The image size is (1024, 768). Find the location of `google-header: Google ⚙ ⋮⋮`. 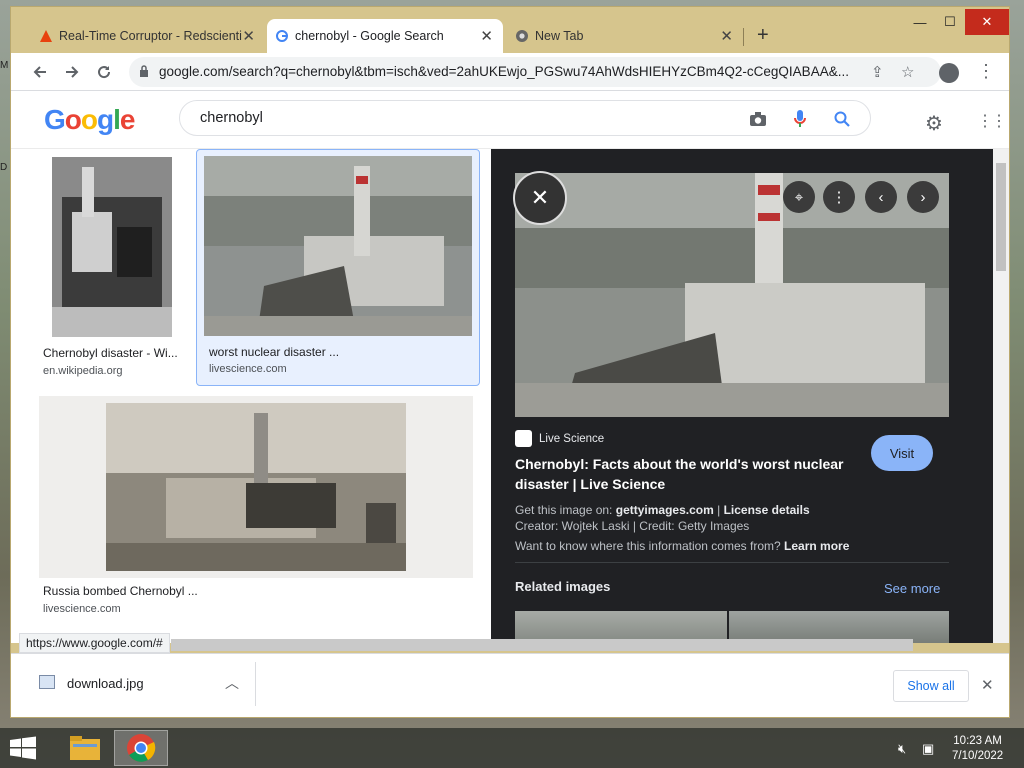

google-header: Google ⚙ ⋮⋮ is located at coordinates (510, 120).